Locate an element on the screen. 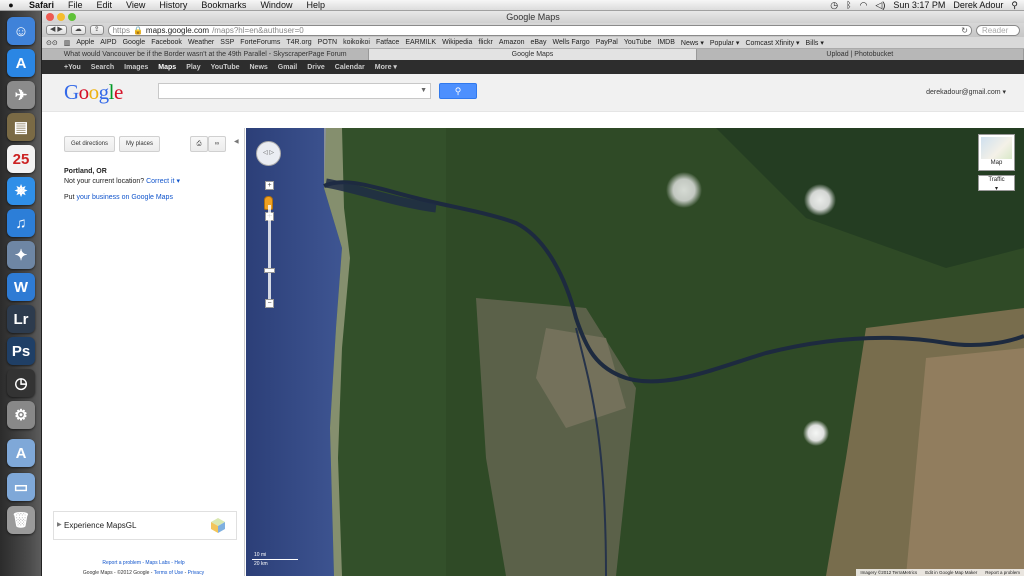 This screenshot has width=1024, height=576. gbar-item: News is located at coordinates (259, 67).